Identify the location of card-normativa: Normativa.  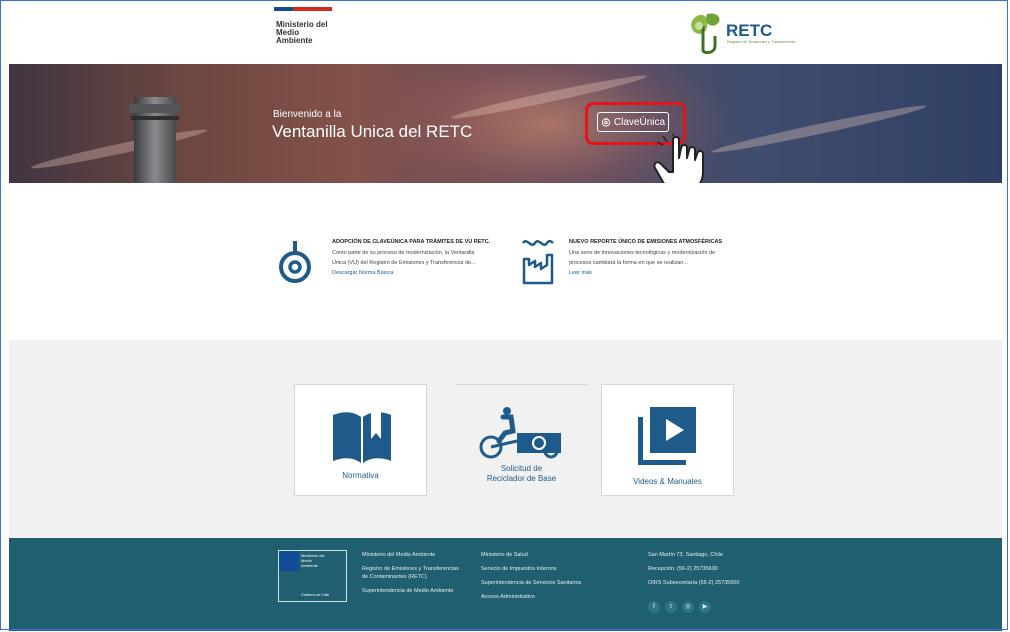
(360, 440).